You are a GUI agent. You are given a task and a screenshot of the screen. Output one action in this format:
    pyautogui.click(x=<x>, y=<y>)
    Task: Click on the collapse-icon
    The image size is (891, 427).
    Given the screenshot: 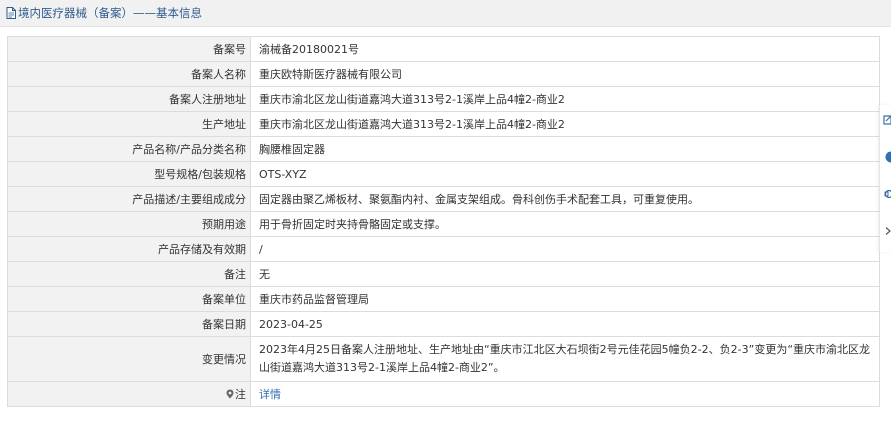 What is the action you would take?
    pyautogui.click(x=888, y=231)
    